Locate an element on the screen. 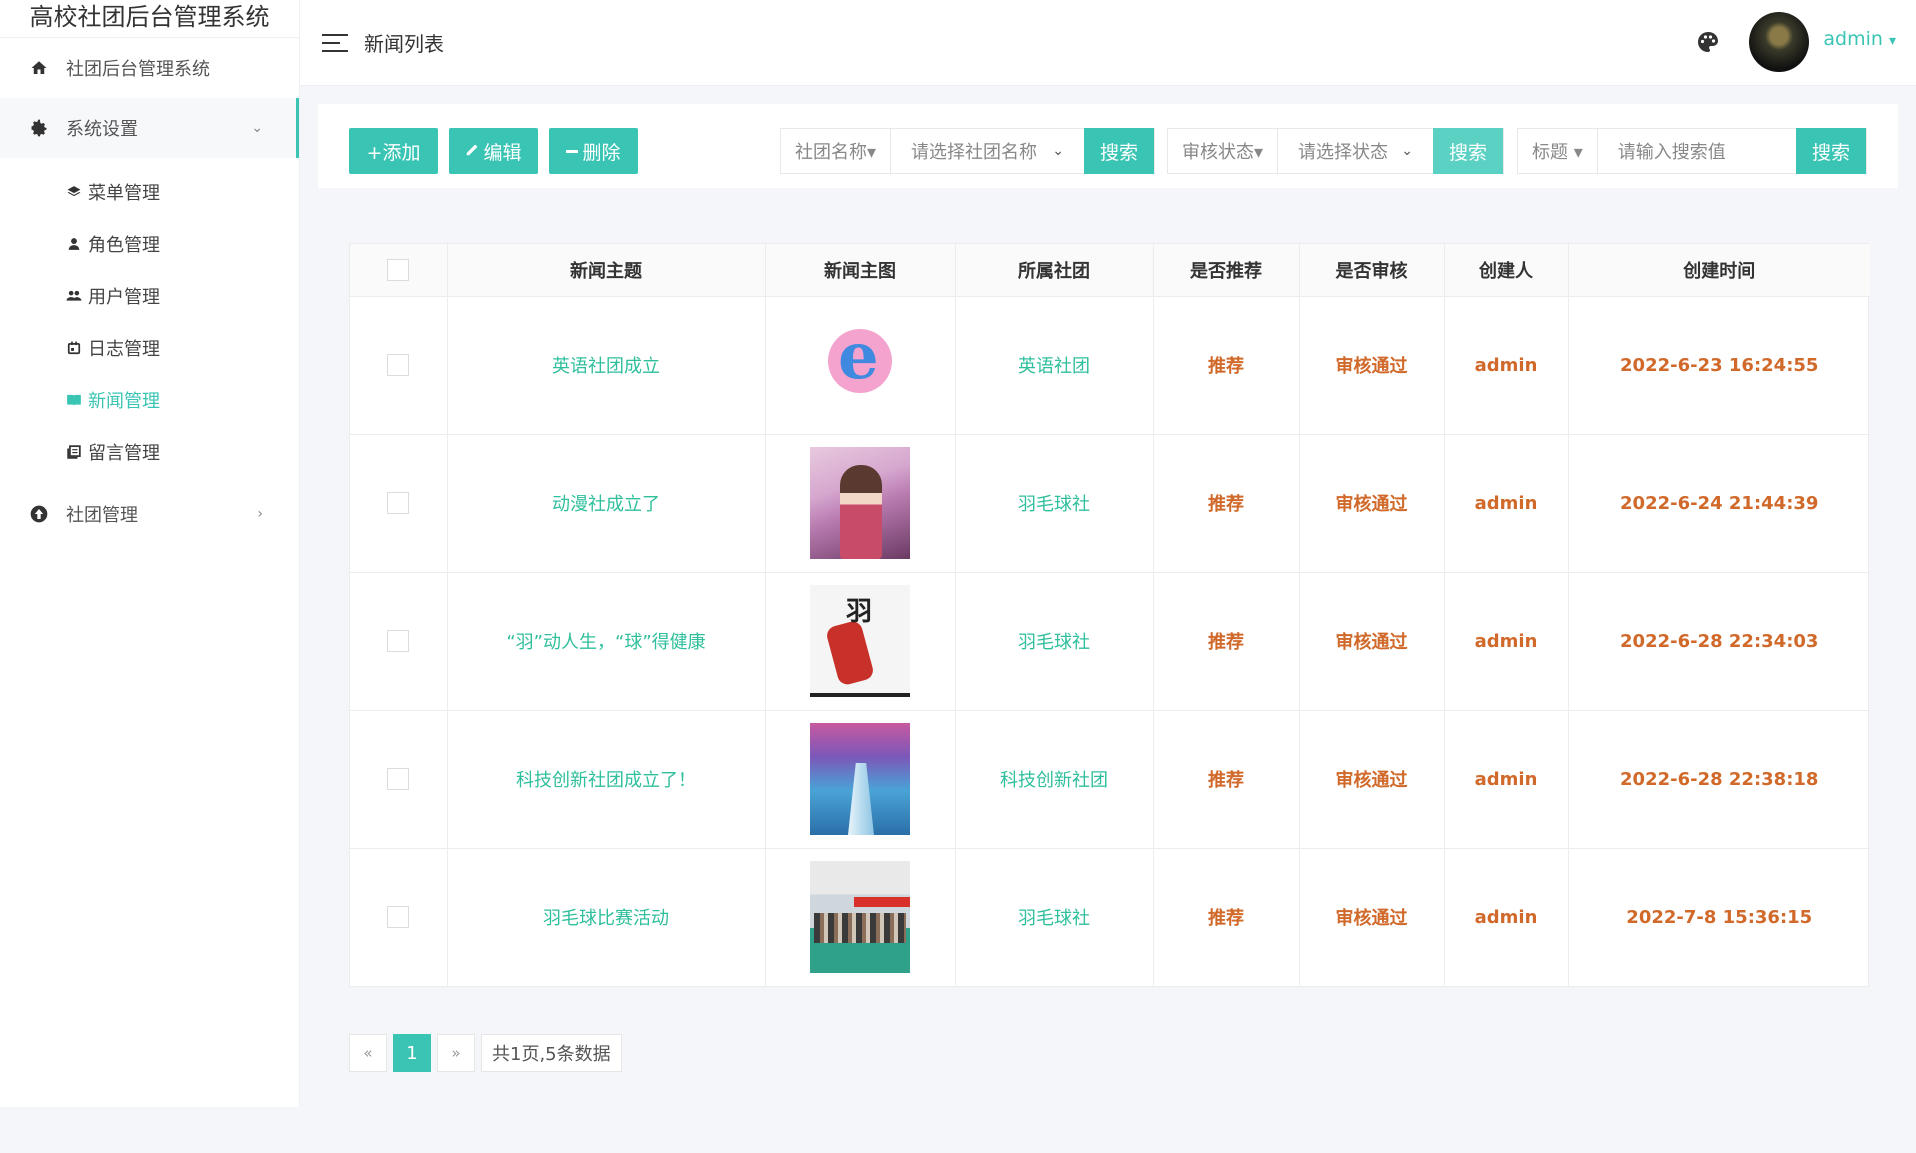 The height and width of the screenshot is (1153, 1916). edit-button: 编辑 is located at coordinates (493, 151).